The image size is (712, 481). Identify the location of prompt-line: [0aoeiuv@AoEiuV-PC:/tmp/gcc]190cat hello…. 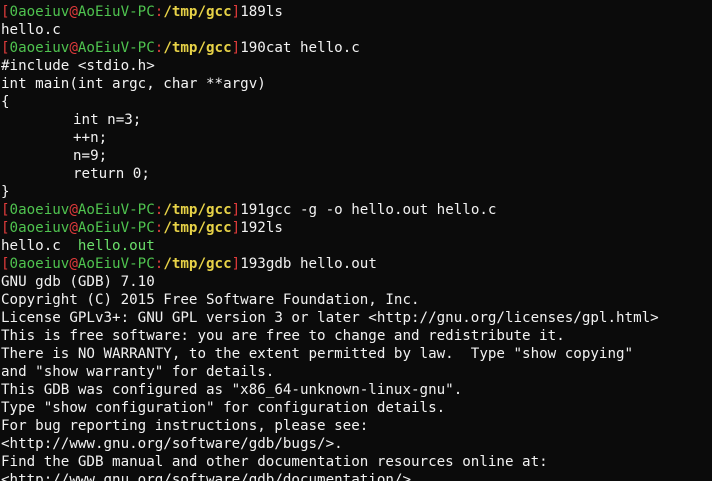
(180, 48).